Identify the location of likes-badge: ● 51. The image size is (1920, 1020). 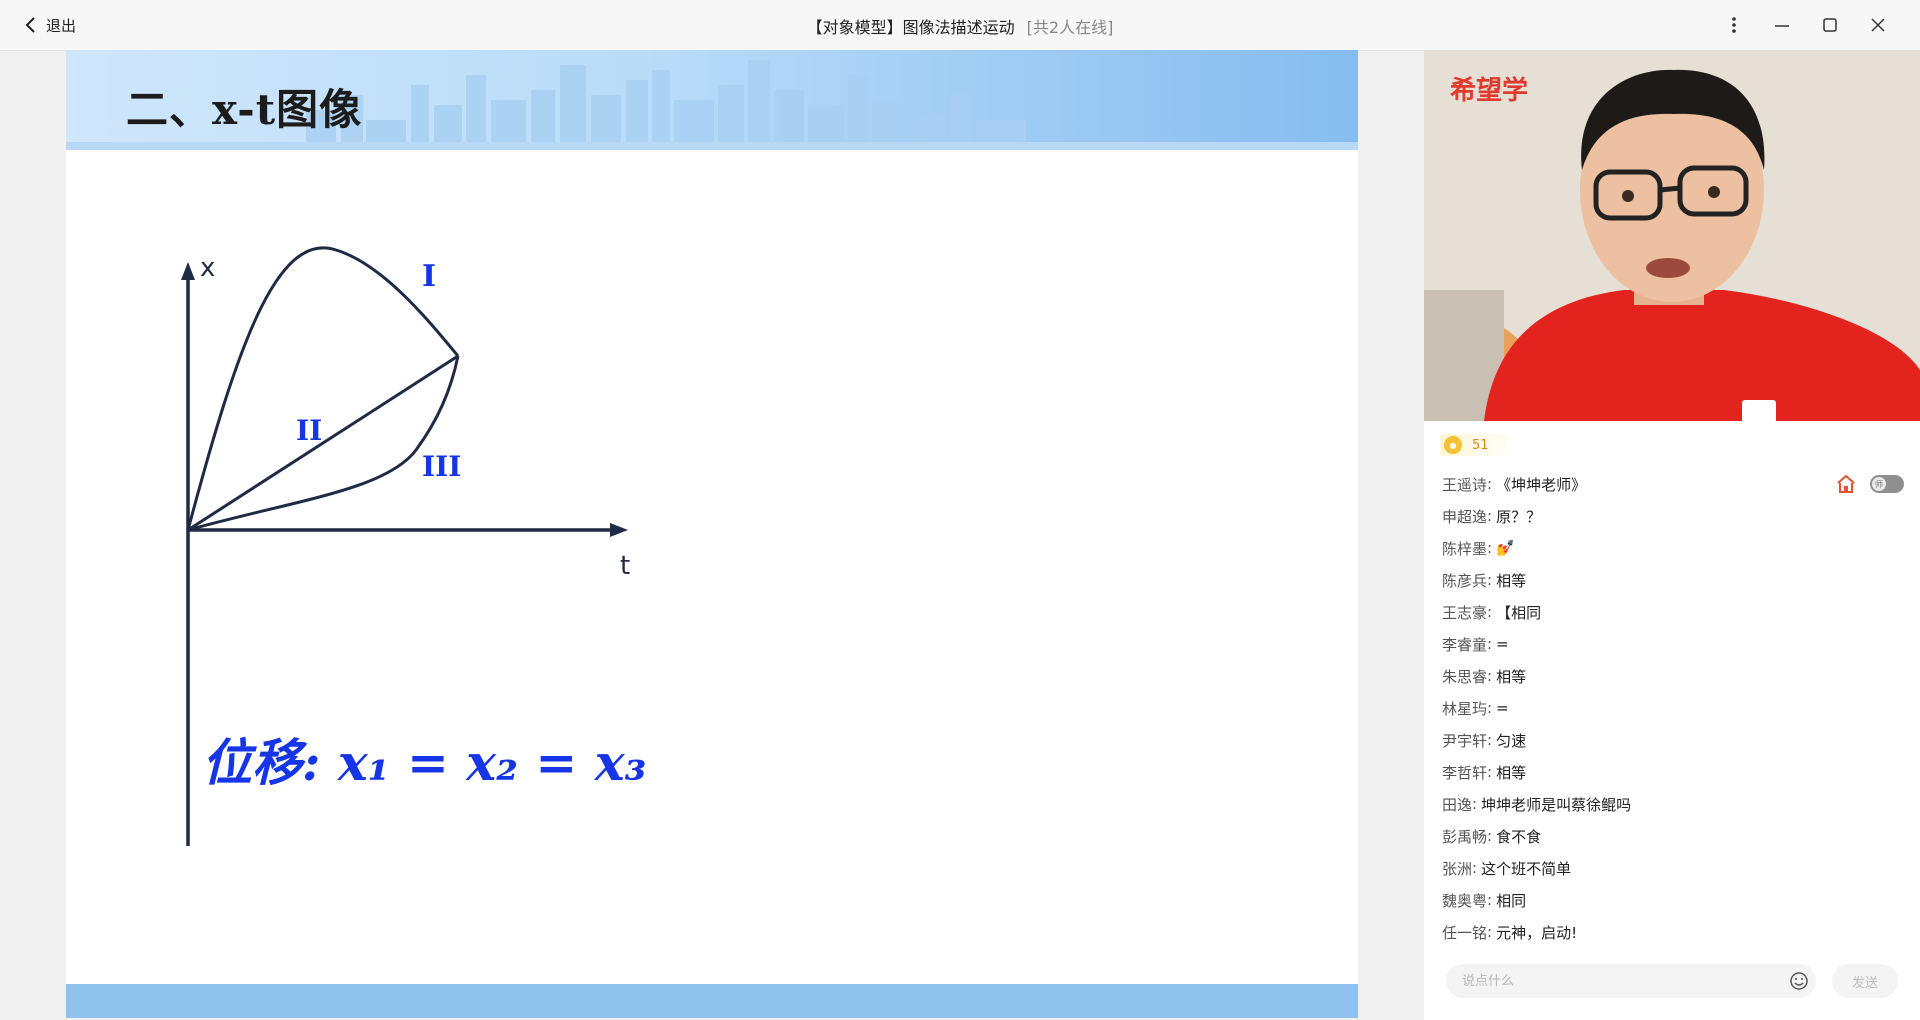
(1475, 445).